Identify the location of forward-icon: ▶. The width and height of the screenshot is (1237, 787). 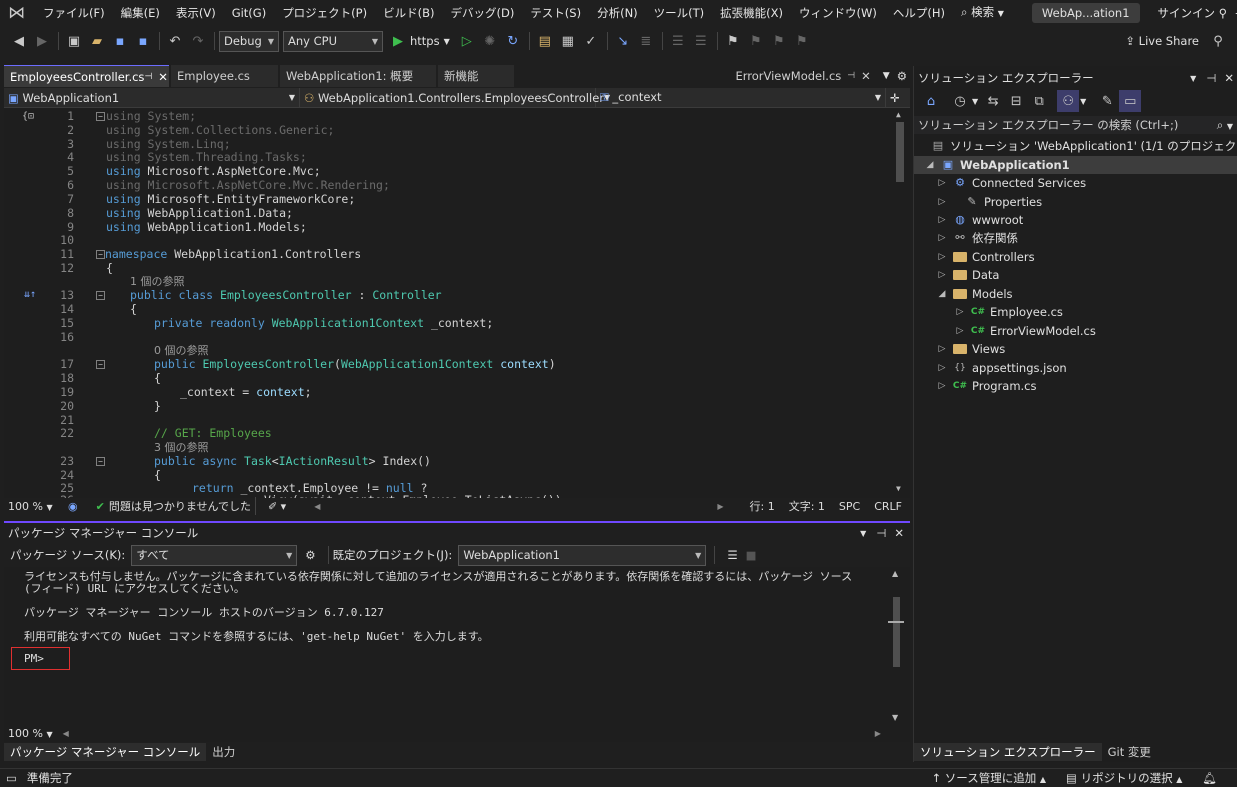
(42, 41).